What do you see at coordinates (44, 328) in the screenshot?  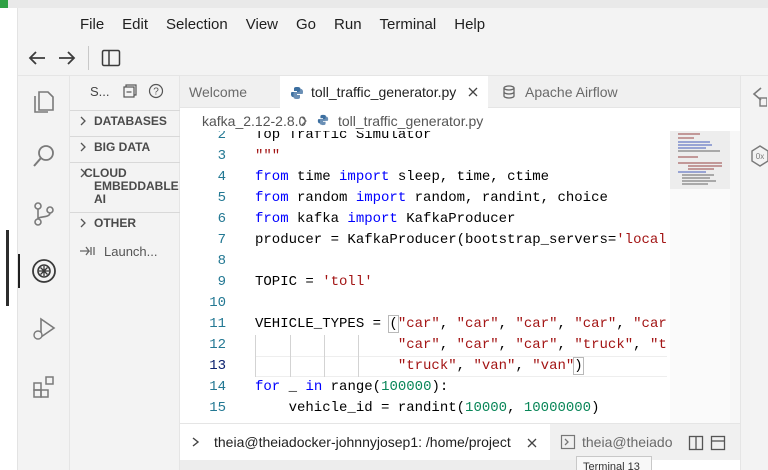 I see `run-debug-icon` at bounding box center [44, 328].